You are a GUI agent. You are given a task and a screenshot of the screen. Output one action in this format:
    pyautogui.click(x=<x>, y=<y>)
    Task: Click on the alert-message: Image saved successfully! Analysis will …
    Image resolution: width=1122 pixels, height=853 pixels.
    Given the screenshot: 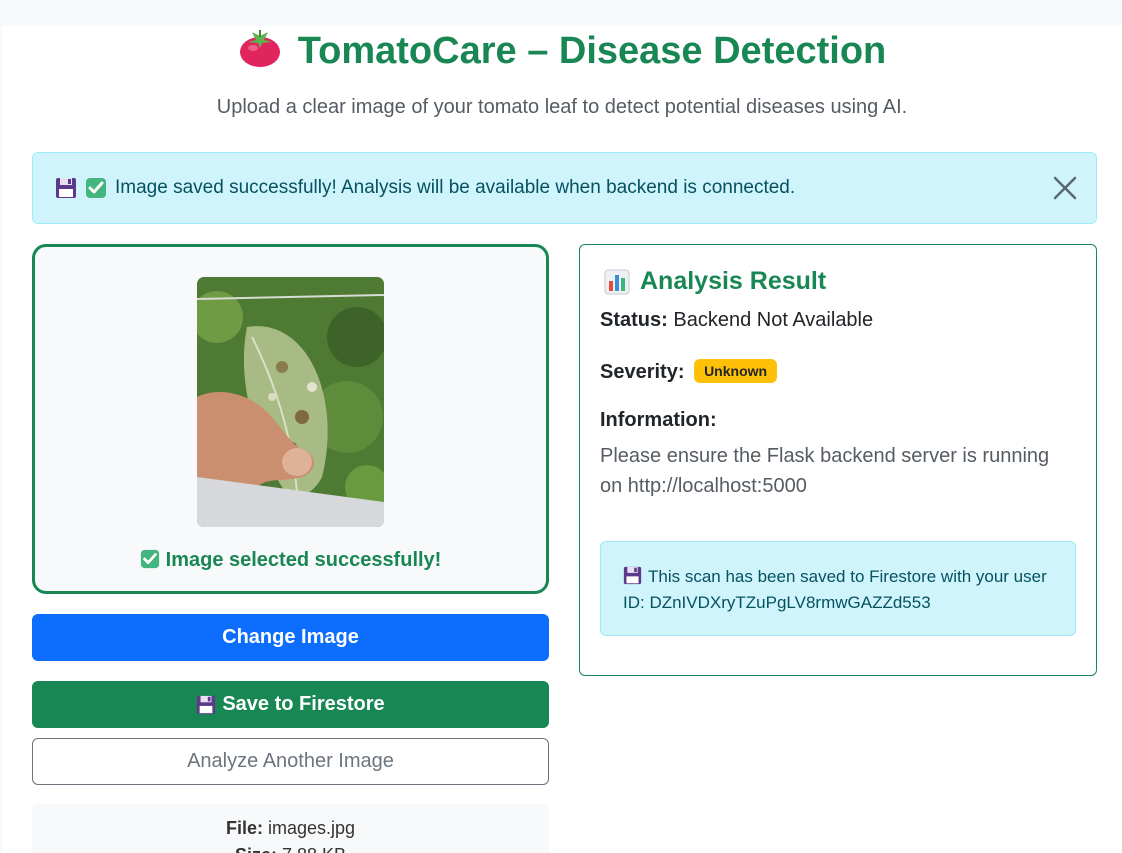 What is the action you would take?
    pyautogui.click(x=455, y=187)
    